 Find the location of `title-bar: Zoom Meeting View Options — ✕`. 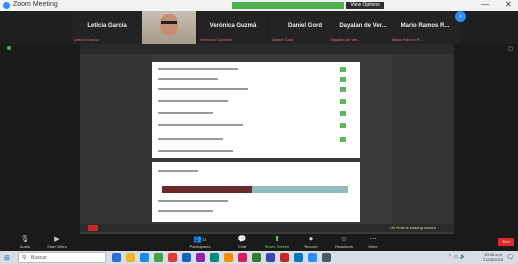

title-bar: Zoom Meeting View Options — ✕ is located at coordinates (259, 5).